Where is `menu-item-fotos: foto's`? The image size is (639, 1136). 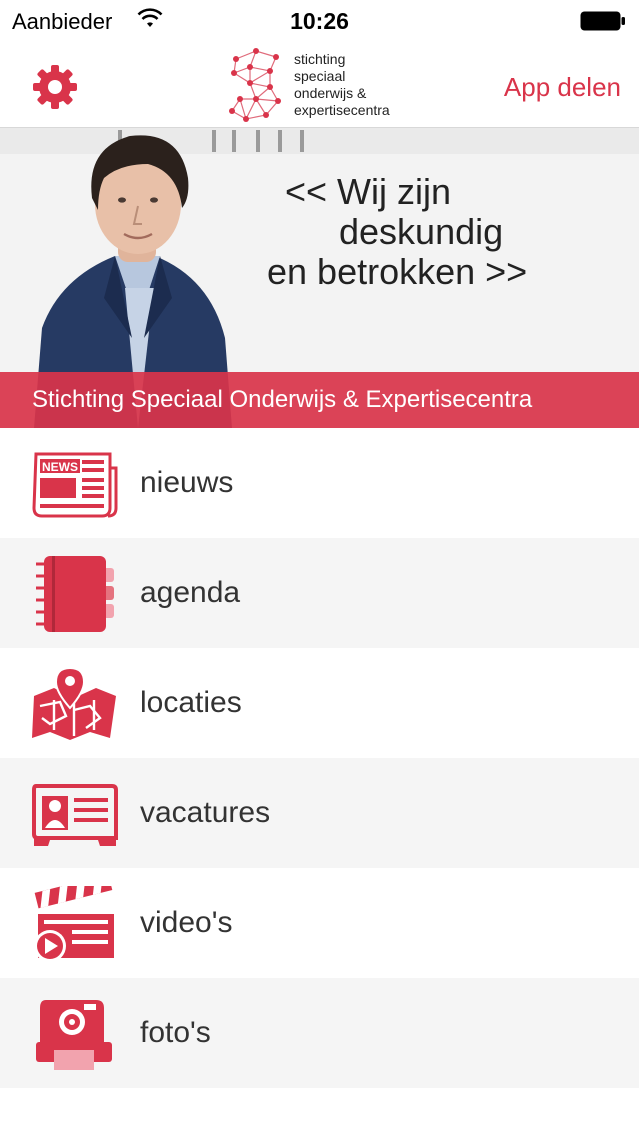 menu-item-fotos: foto's is located at coordinates (319, 1033).